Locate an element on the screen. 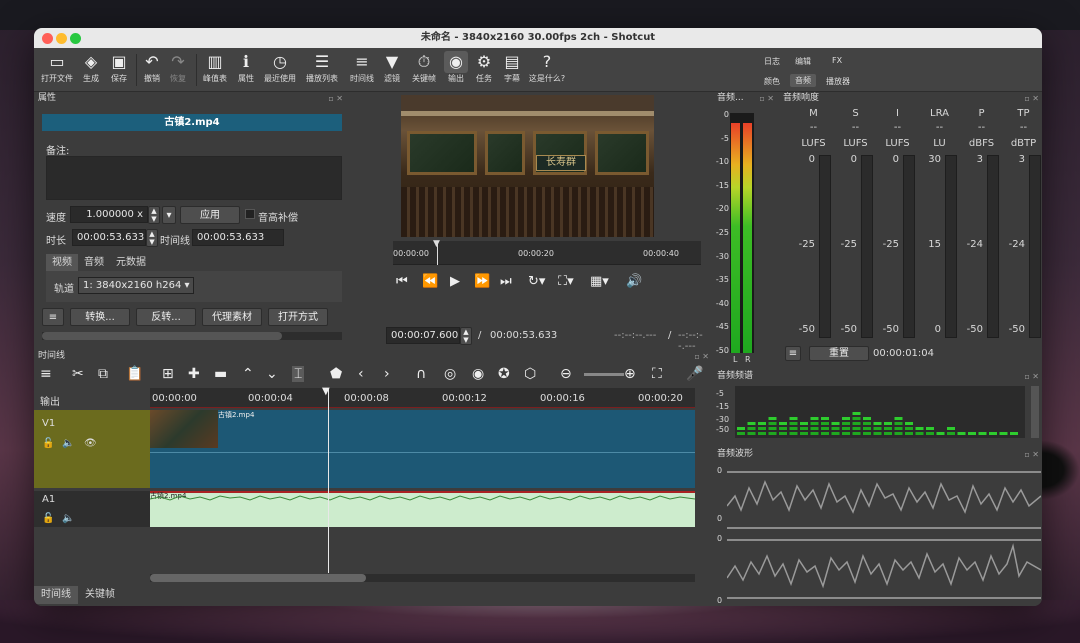 The image size is (1080, 643). properties-scrollbar is located at coordinates (192, 336).